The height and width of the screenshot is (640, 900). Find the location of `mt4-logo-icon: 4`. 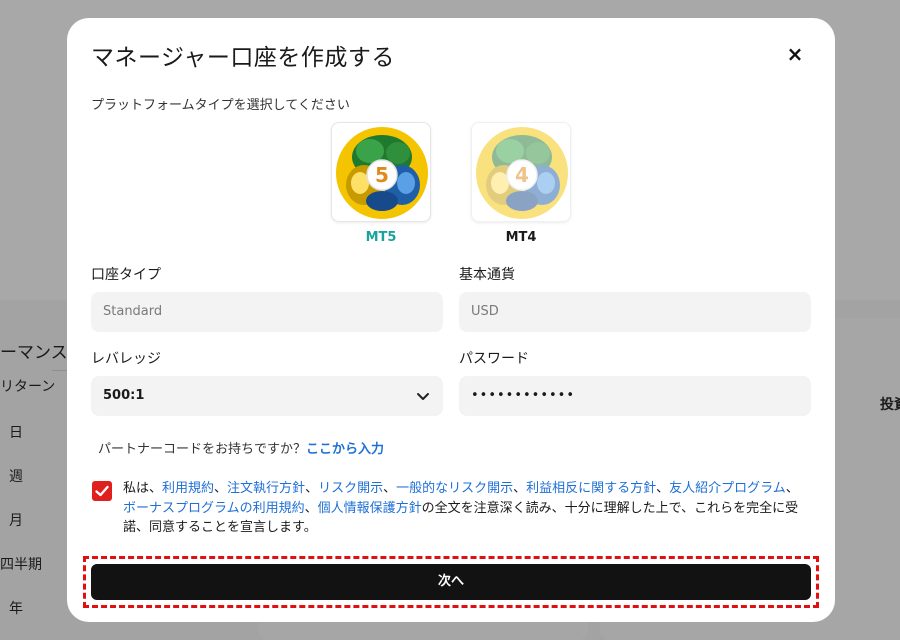

mt4-logo-icon: 4 is located at coordinates (522, 173).